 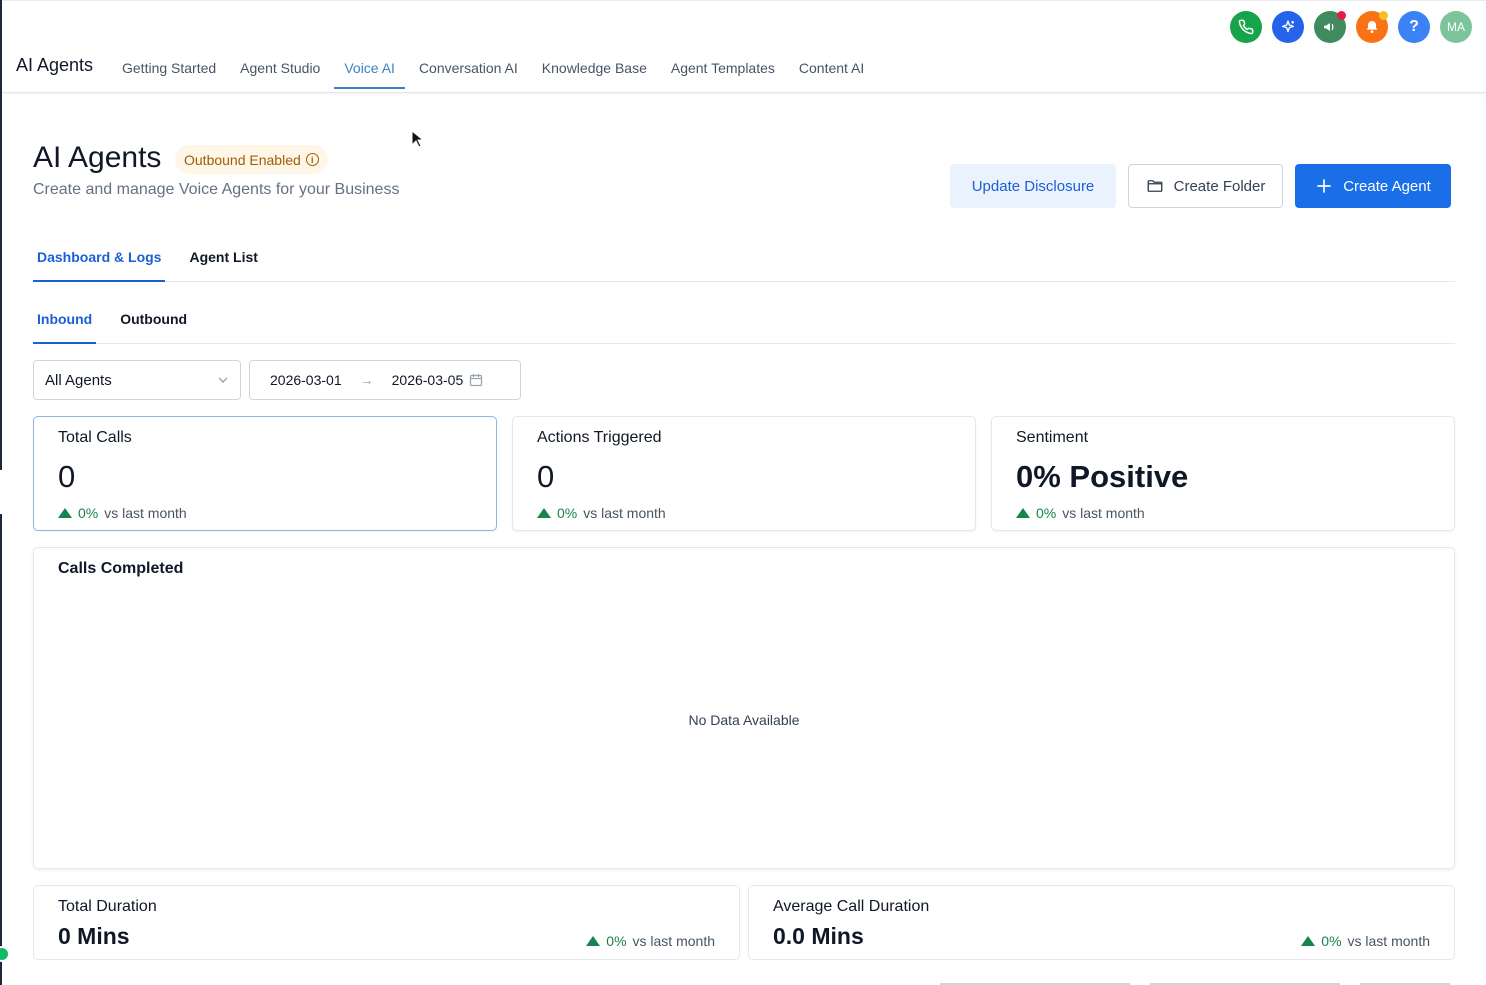 I want to click on nav-voice-ai: Voice AI, so click(x=369, y=71).